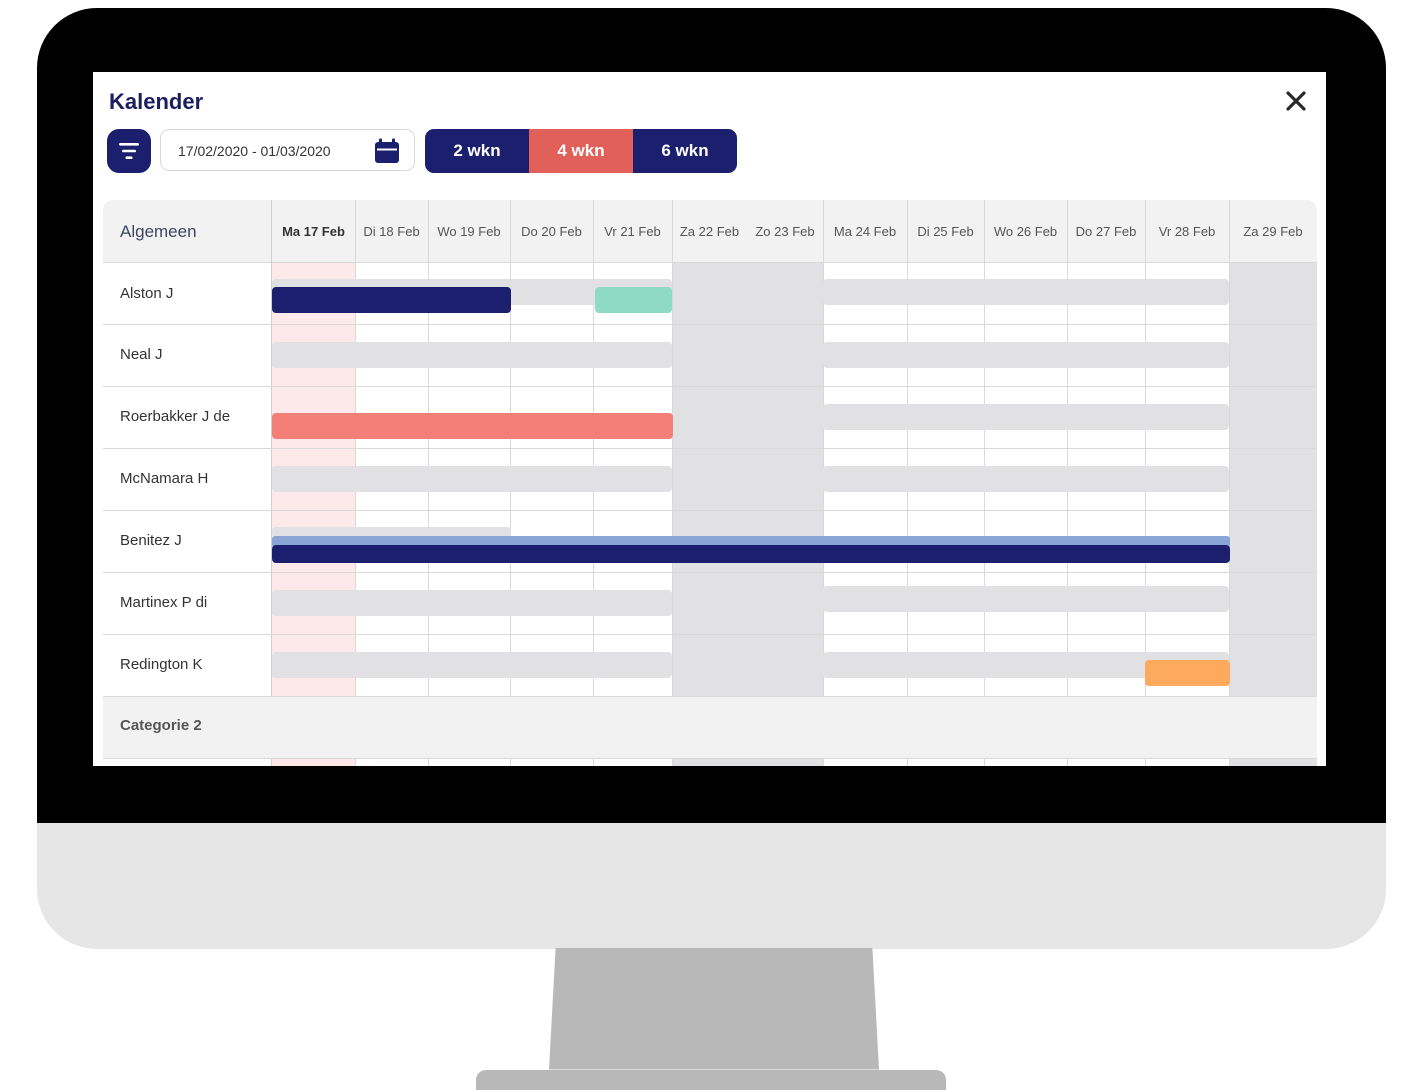 The height and width of the screenshot is (1090, 1402). What do you see at coordinates (254, 151) in the screenshot?
I see `date-range-value: 17/02/2020 - 01/03/2020` at bounding box center [254, 151].